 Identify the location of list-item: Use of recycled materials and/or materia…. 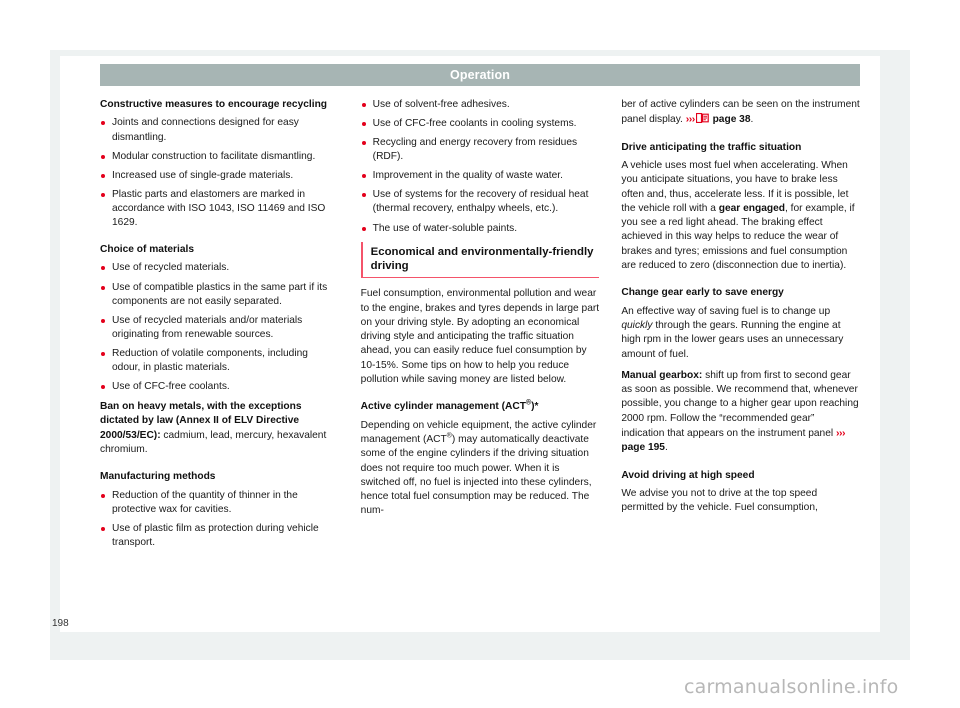
(219, 328).